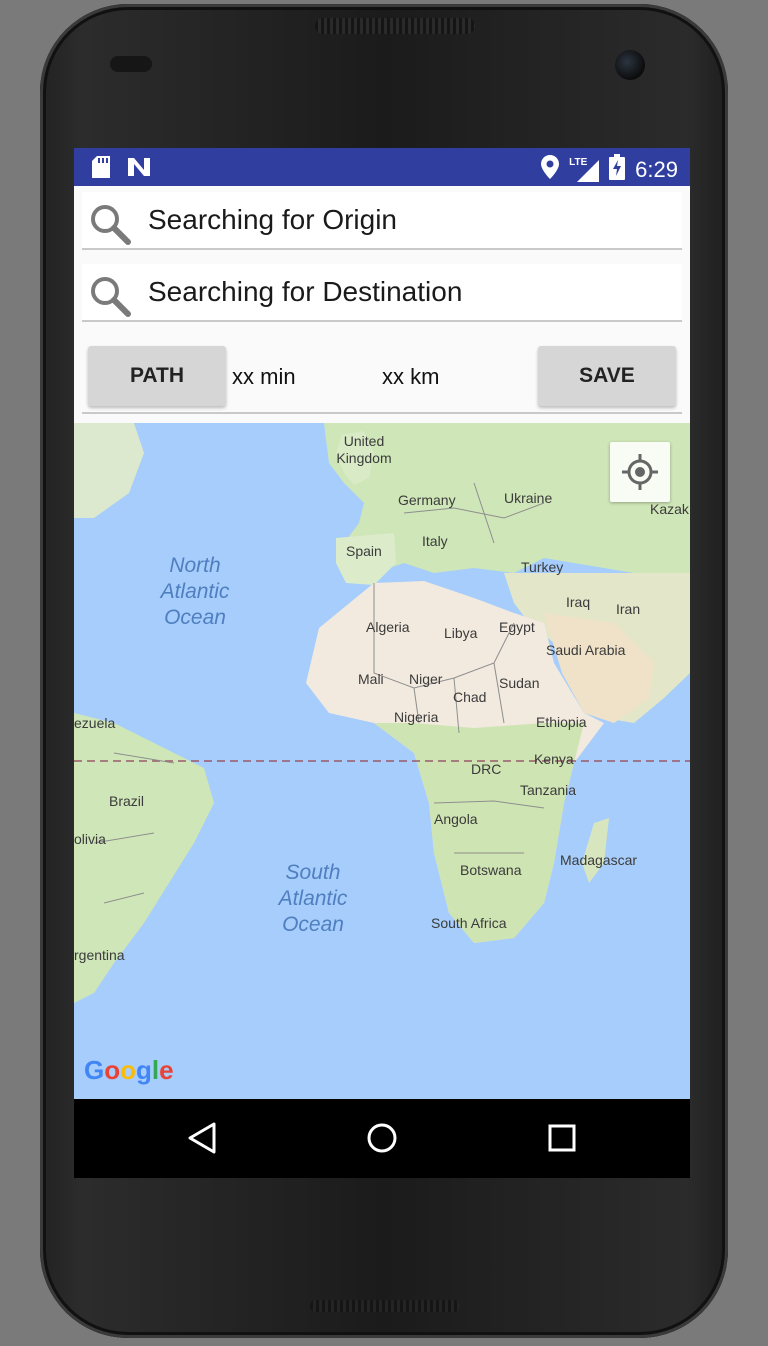 This screenshot has width=768, height=1346. What do you see at coordinates (427, 500) in the screenshot?
I see `map-label-germany: Germany` at bounding box center [427, 500].